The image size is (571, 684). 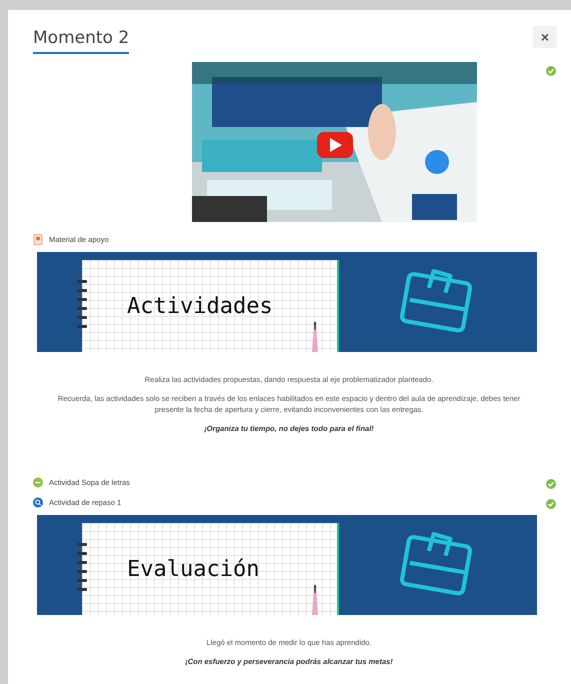 I want to click on activity-icon, so click(x=38, y=482).